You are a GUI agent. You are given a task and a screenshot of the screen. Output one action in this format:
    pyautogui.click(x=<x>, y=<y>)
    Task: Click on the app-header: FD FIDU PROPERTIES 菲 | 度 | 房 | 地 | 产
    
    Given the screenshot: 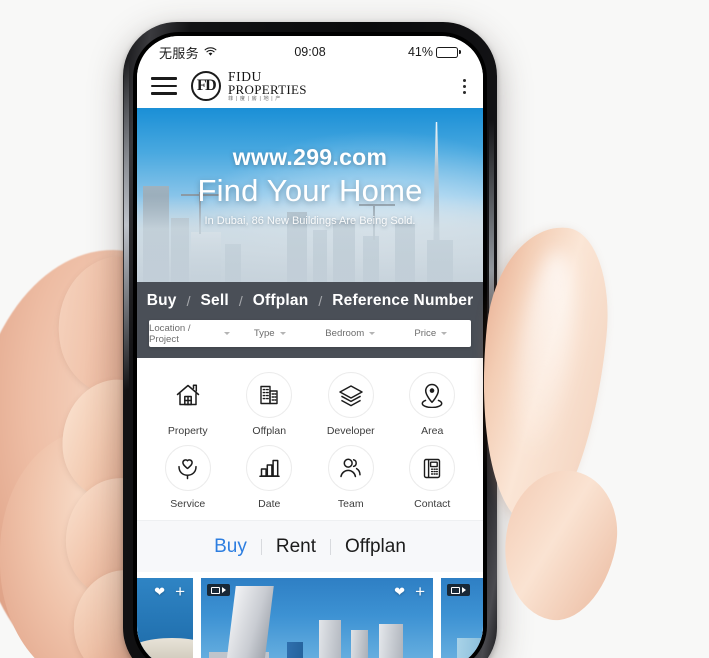 What is the action you would take?
    pyautogui.click(x=310, y=86)
    